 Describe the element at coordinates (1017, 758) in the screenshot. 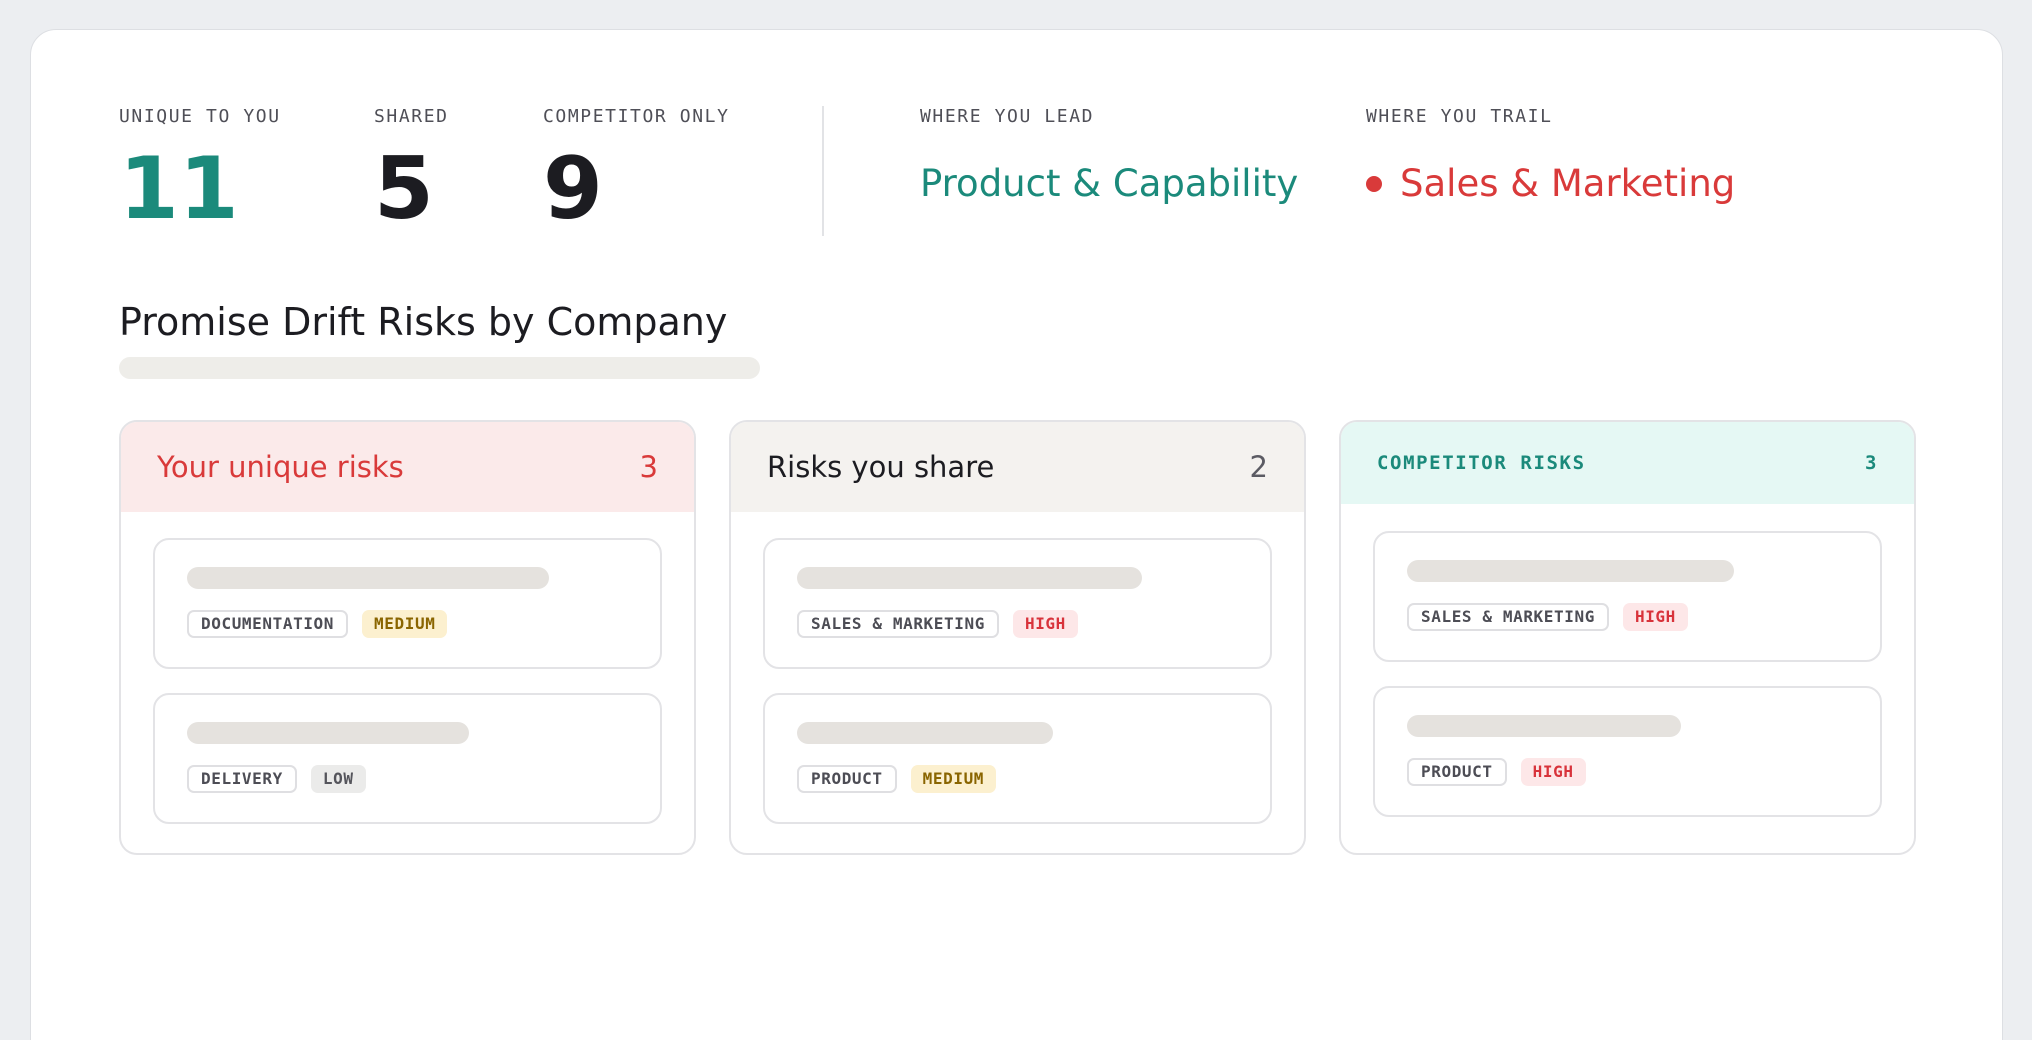

I see `risk-item: PRODUCT MEDIUM` at that location.